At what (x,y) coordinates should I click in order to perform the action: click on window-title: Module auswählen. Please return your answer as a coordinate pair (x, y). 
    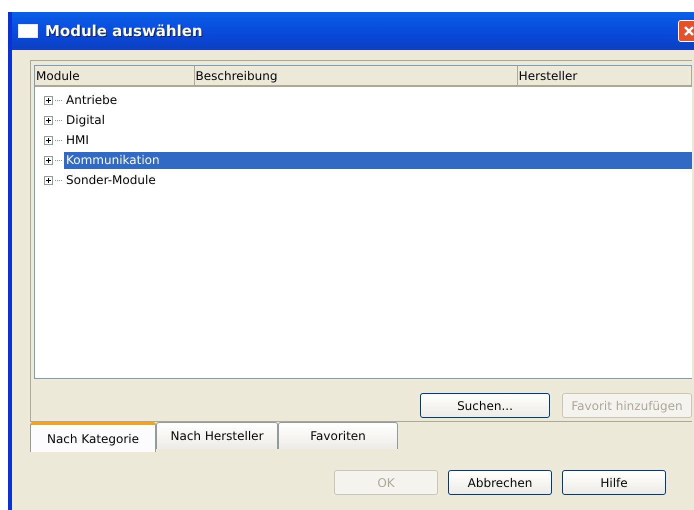
    Looking at the image, I should click on (124, 31).